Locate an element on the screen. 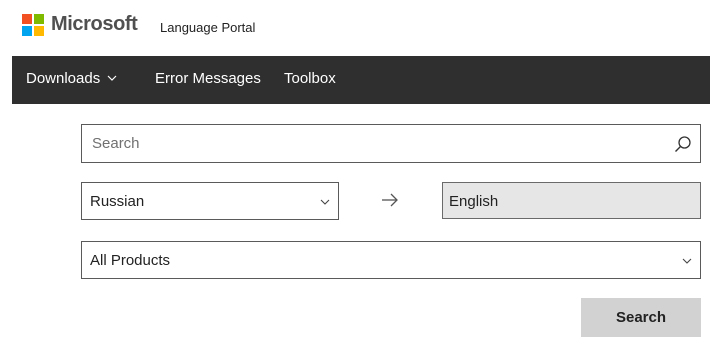 The height and width of the screenshot is (349, 710). target-language-value: English is located at coordinates (474, 201).